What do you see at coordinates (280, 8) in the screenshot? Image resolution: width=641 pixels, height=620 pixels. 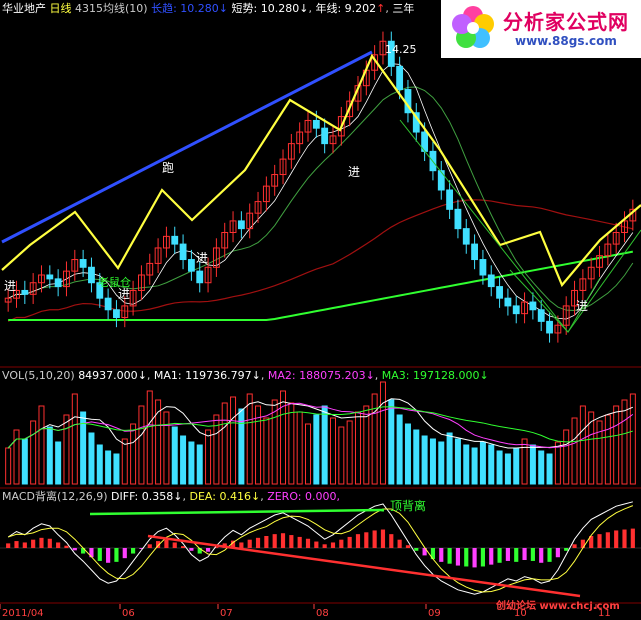 I see `short-value: 10.280` at bounding box center [280, 8].